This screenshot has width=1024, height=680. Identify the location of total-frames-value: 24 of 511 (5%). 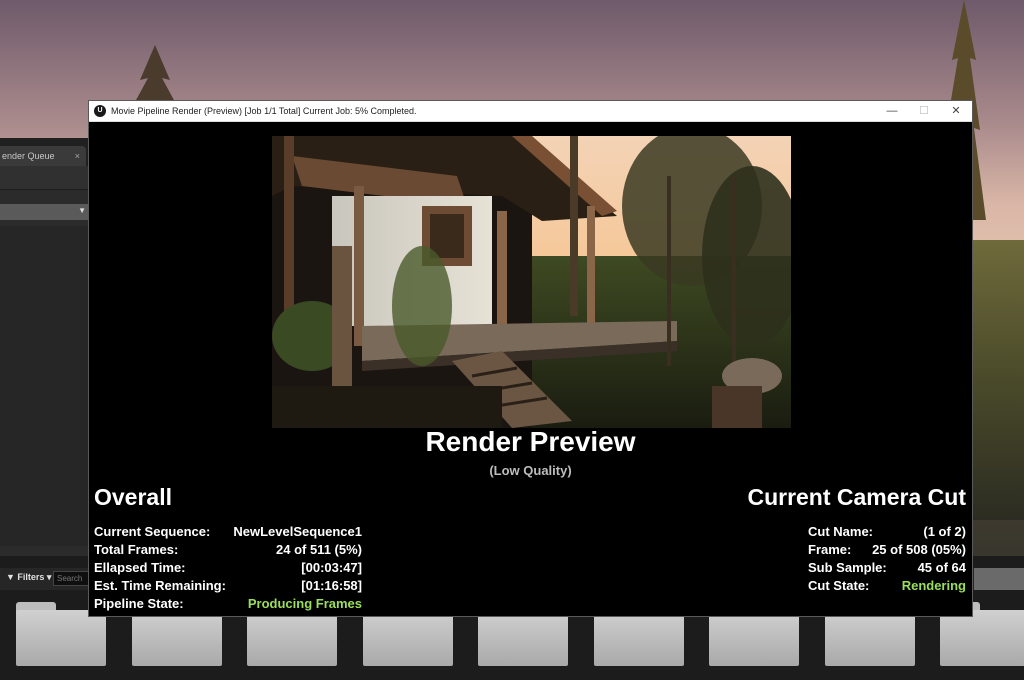
(319, 549).